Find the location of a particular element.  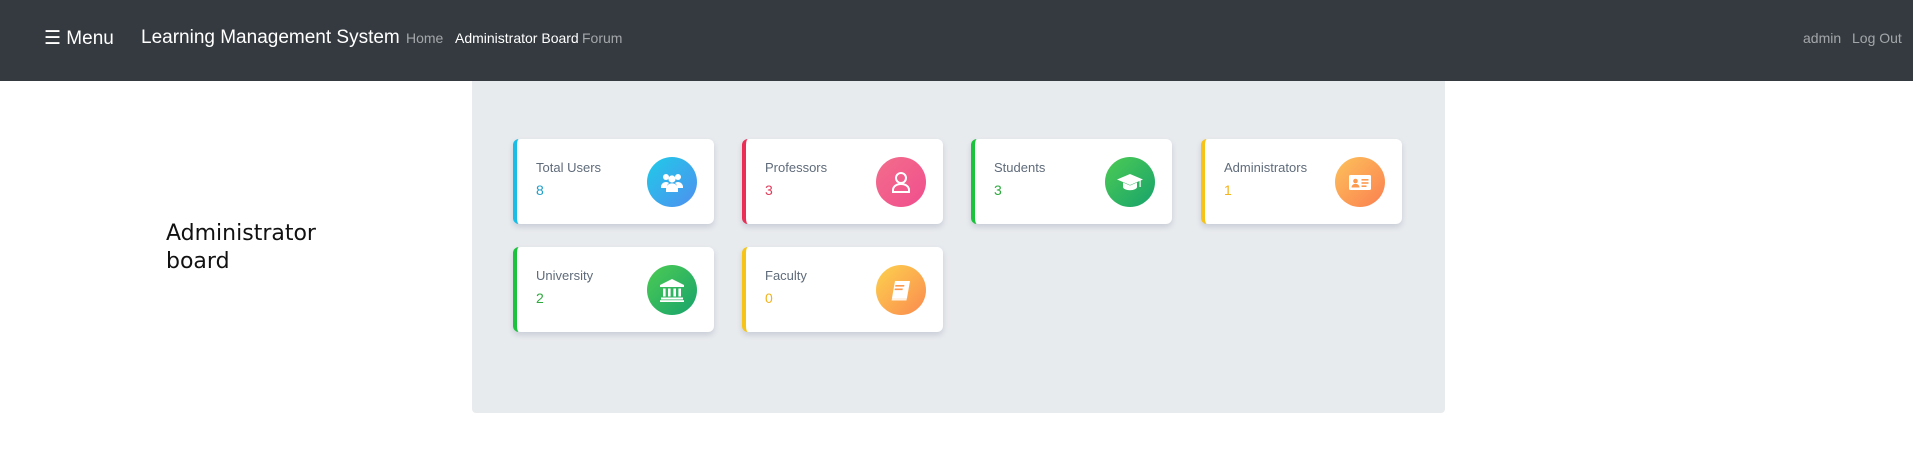

card-label: Total Users is located at coordinates (569, 167).